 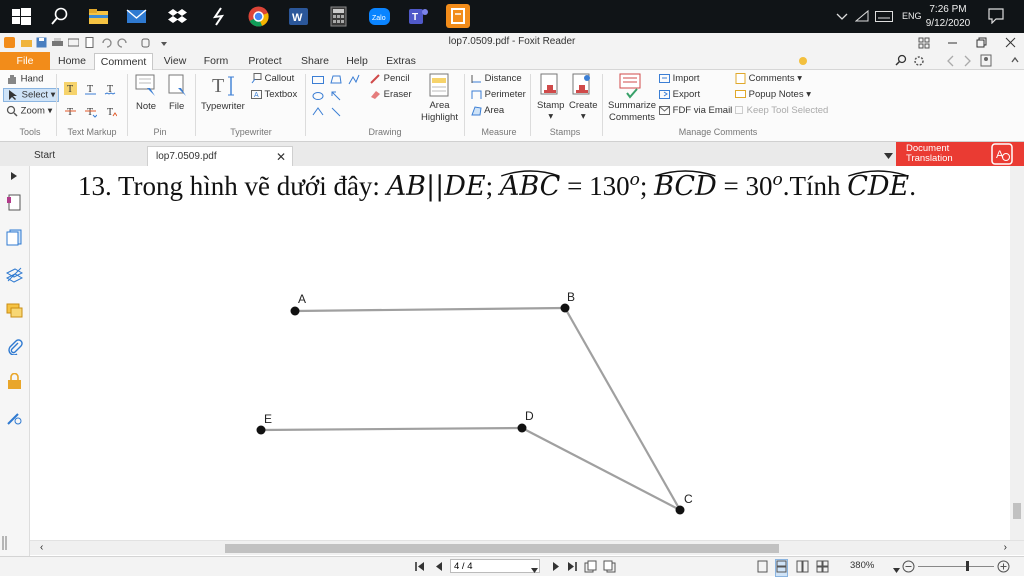 What do you see at coordinates (401, 61) in the screenshot?
I see `tab-extras: Extras` at bounding box center [401, 61].